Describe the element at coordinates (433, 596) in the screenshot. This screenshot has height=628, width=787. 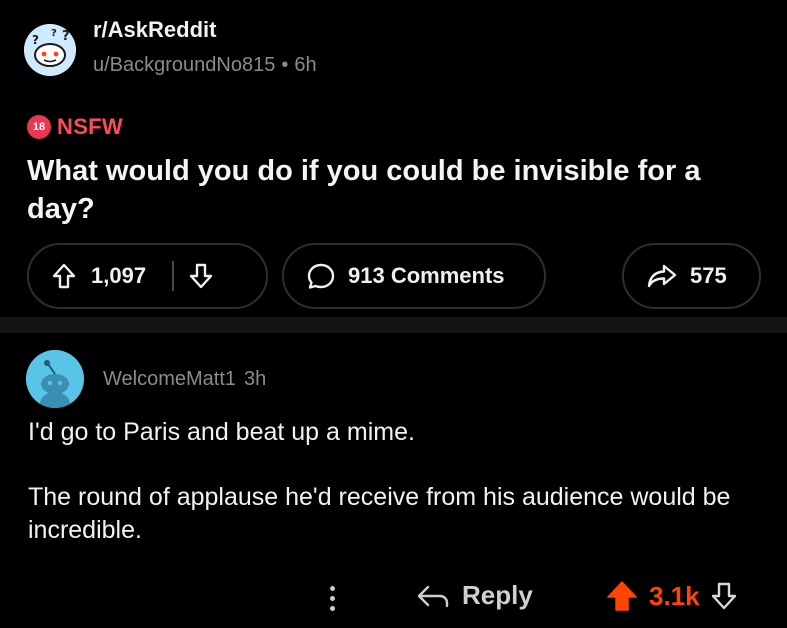
I see `reply-arrow-icon` at that location.